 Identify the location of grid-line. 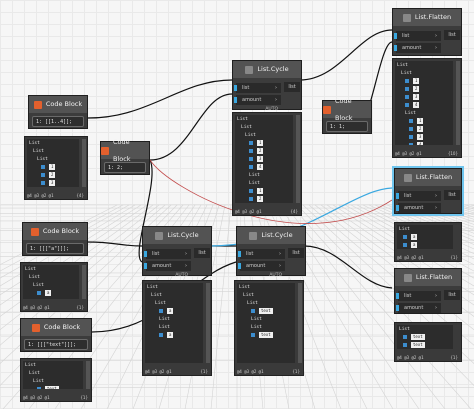
(469, 206).